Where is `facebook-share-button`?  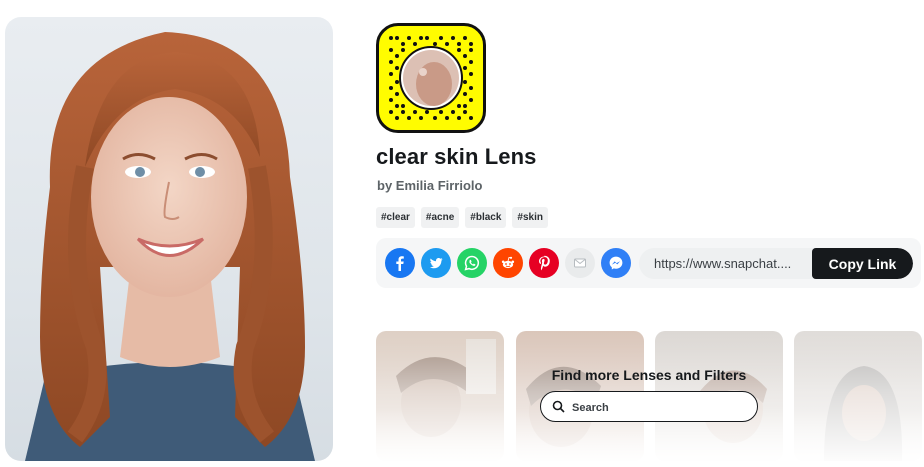 facebook-share-button is located at coordinates (400, 263).